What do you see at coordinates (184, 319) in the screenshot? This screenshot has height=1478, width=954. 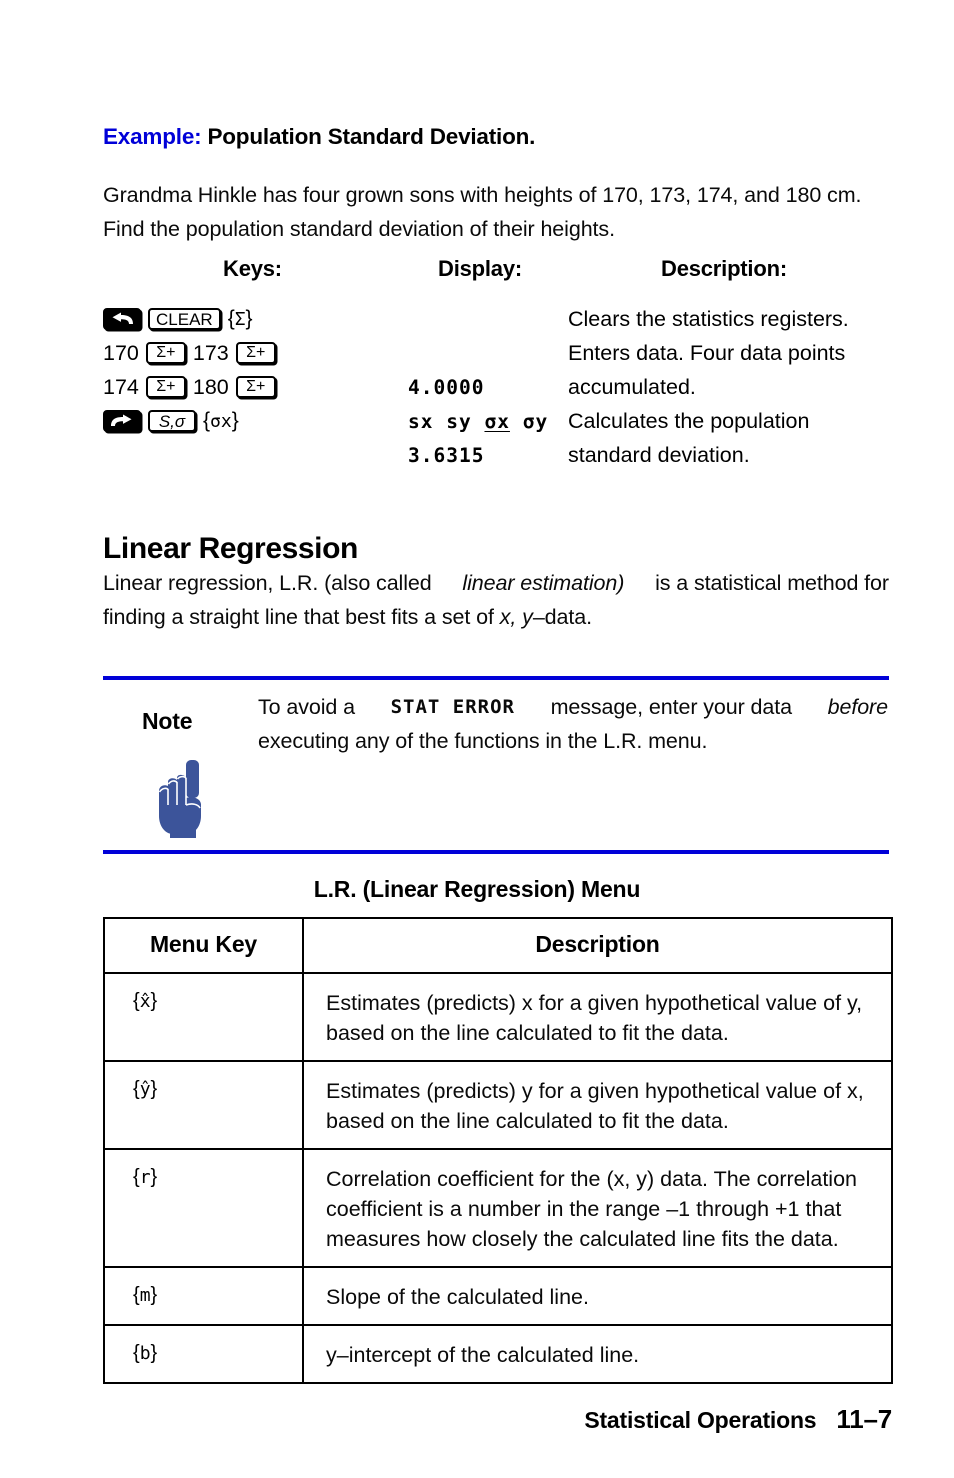 I see `clear-key: CLEAR` at bounding box center [184, 319].